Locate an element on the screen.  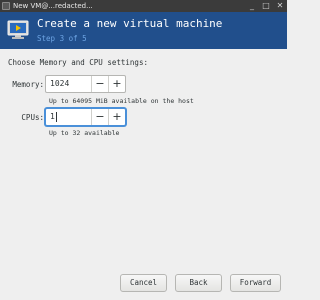
forward-button: Forward is located at coordinates (255, 283).